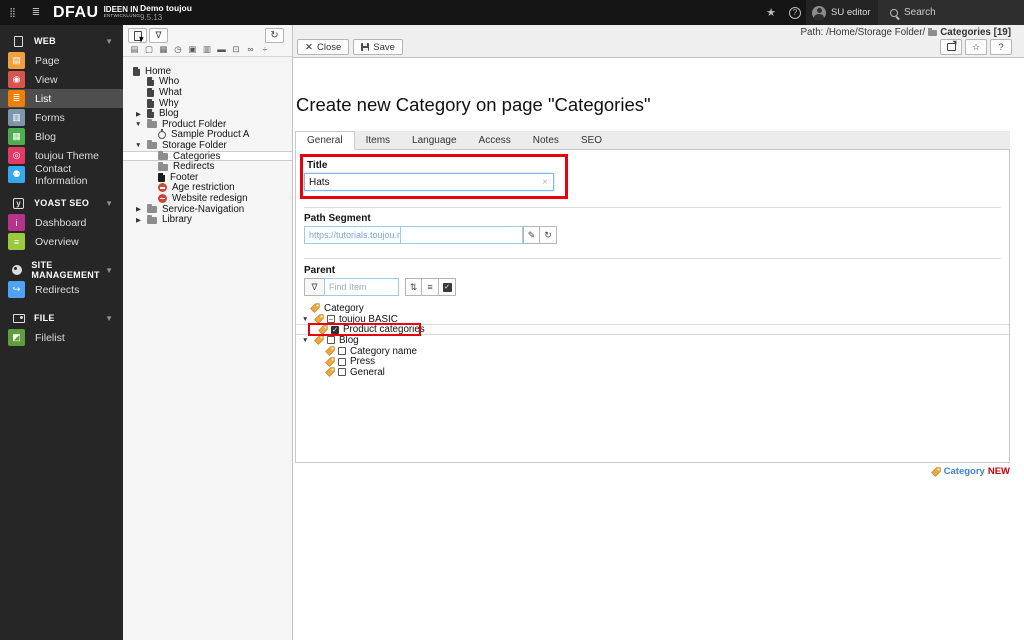 The image size is (1024, 640). I want to click on sidebar-item-list: ≣ List, so click(61, 98).